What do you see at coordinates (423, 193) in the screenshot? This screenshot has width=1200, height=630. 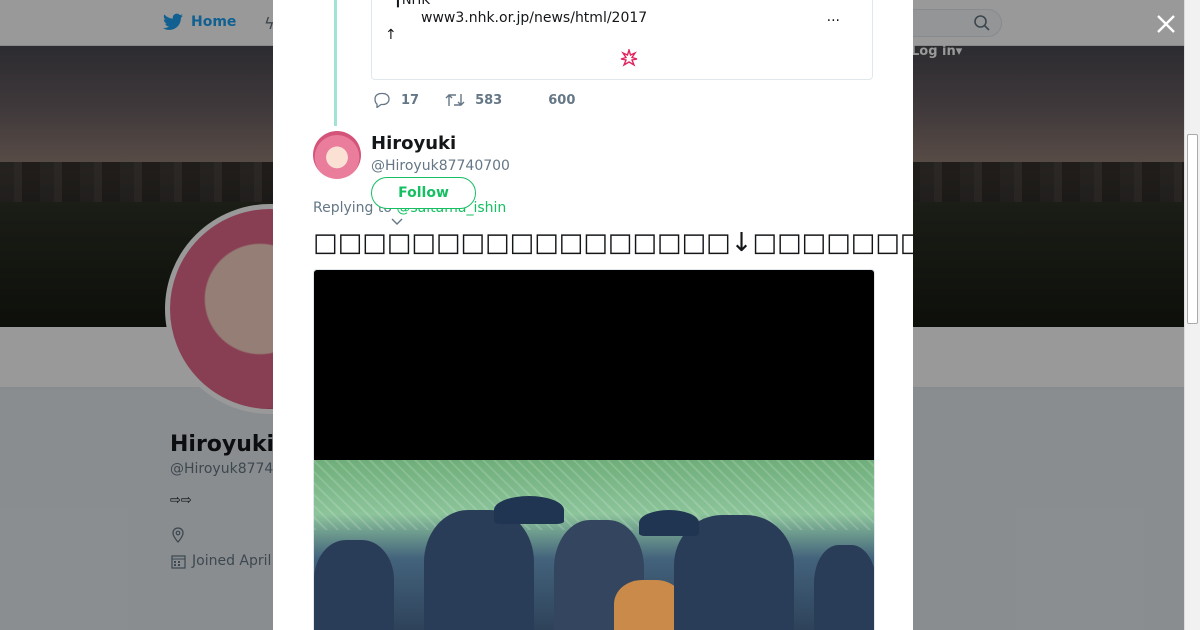 I see `follow-button: Follow` at bounding box center [423, 193].